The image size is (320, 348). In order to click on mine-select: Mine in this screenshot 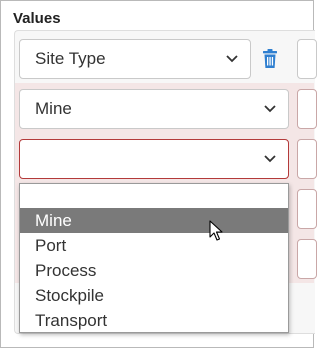, I will do `click(154, 109)`.